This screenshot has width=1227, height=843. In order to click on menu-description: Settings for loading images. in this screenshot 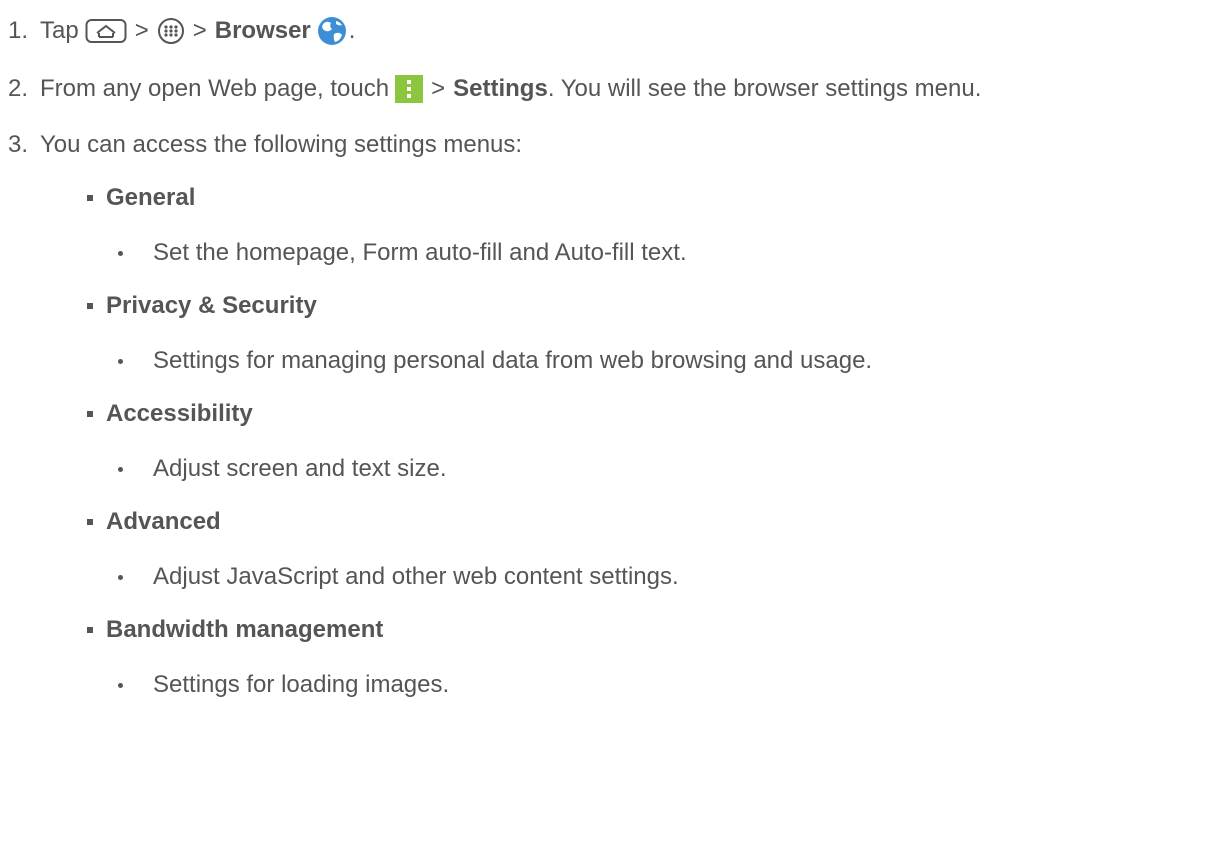, I will do `click(283, 685)`.